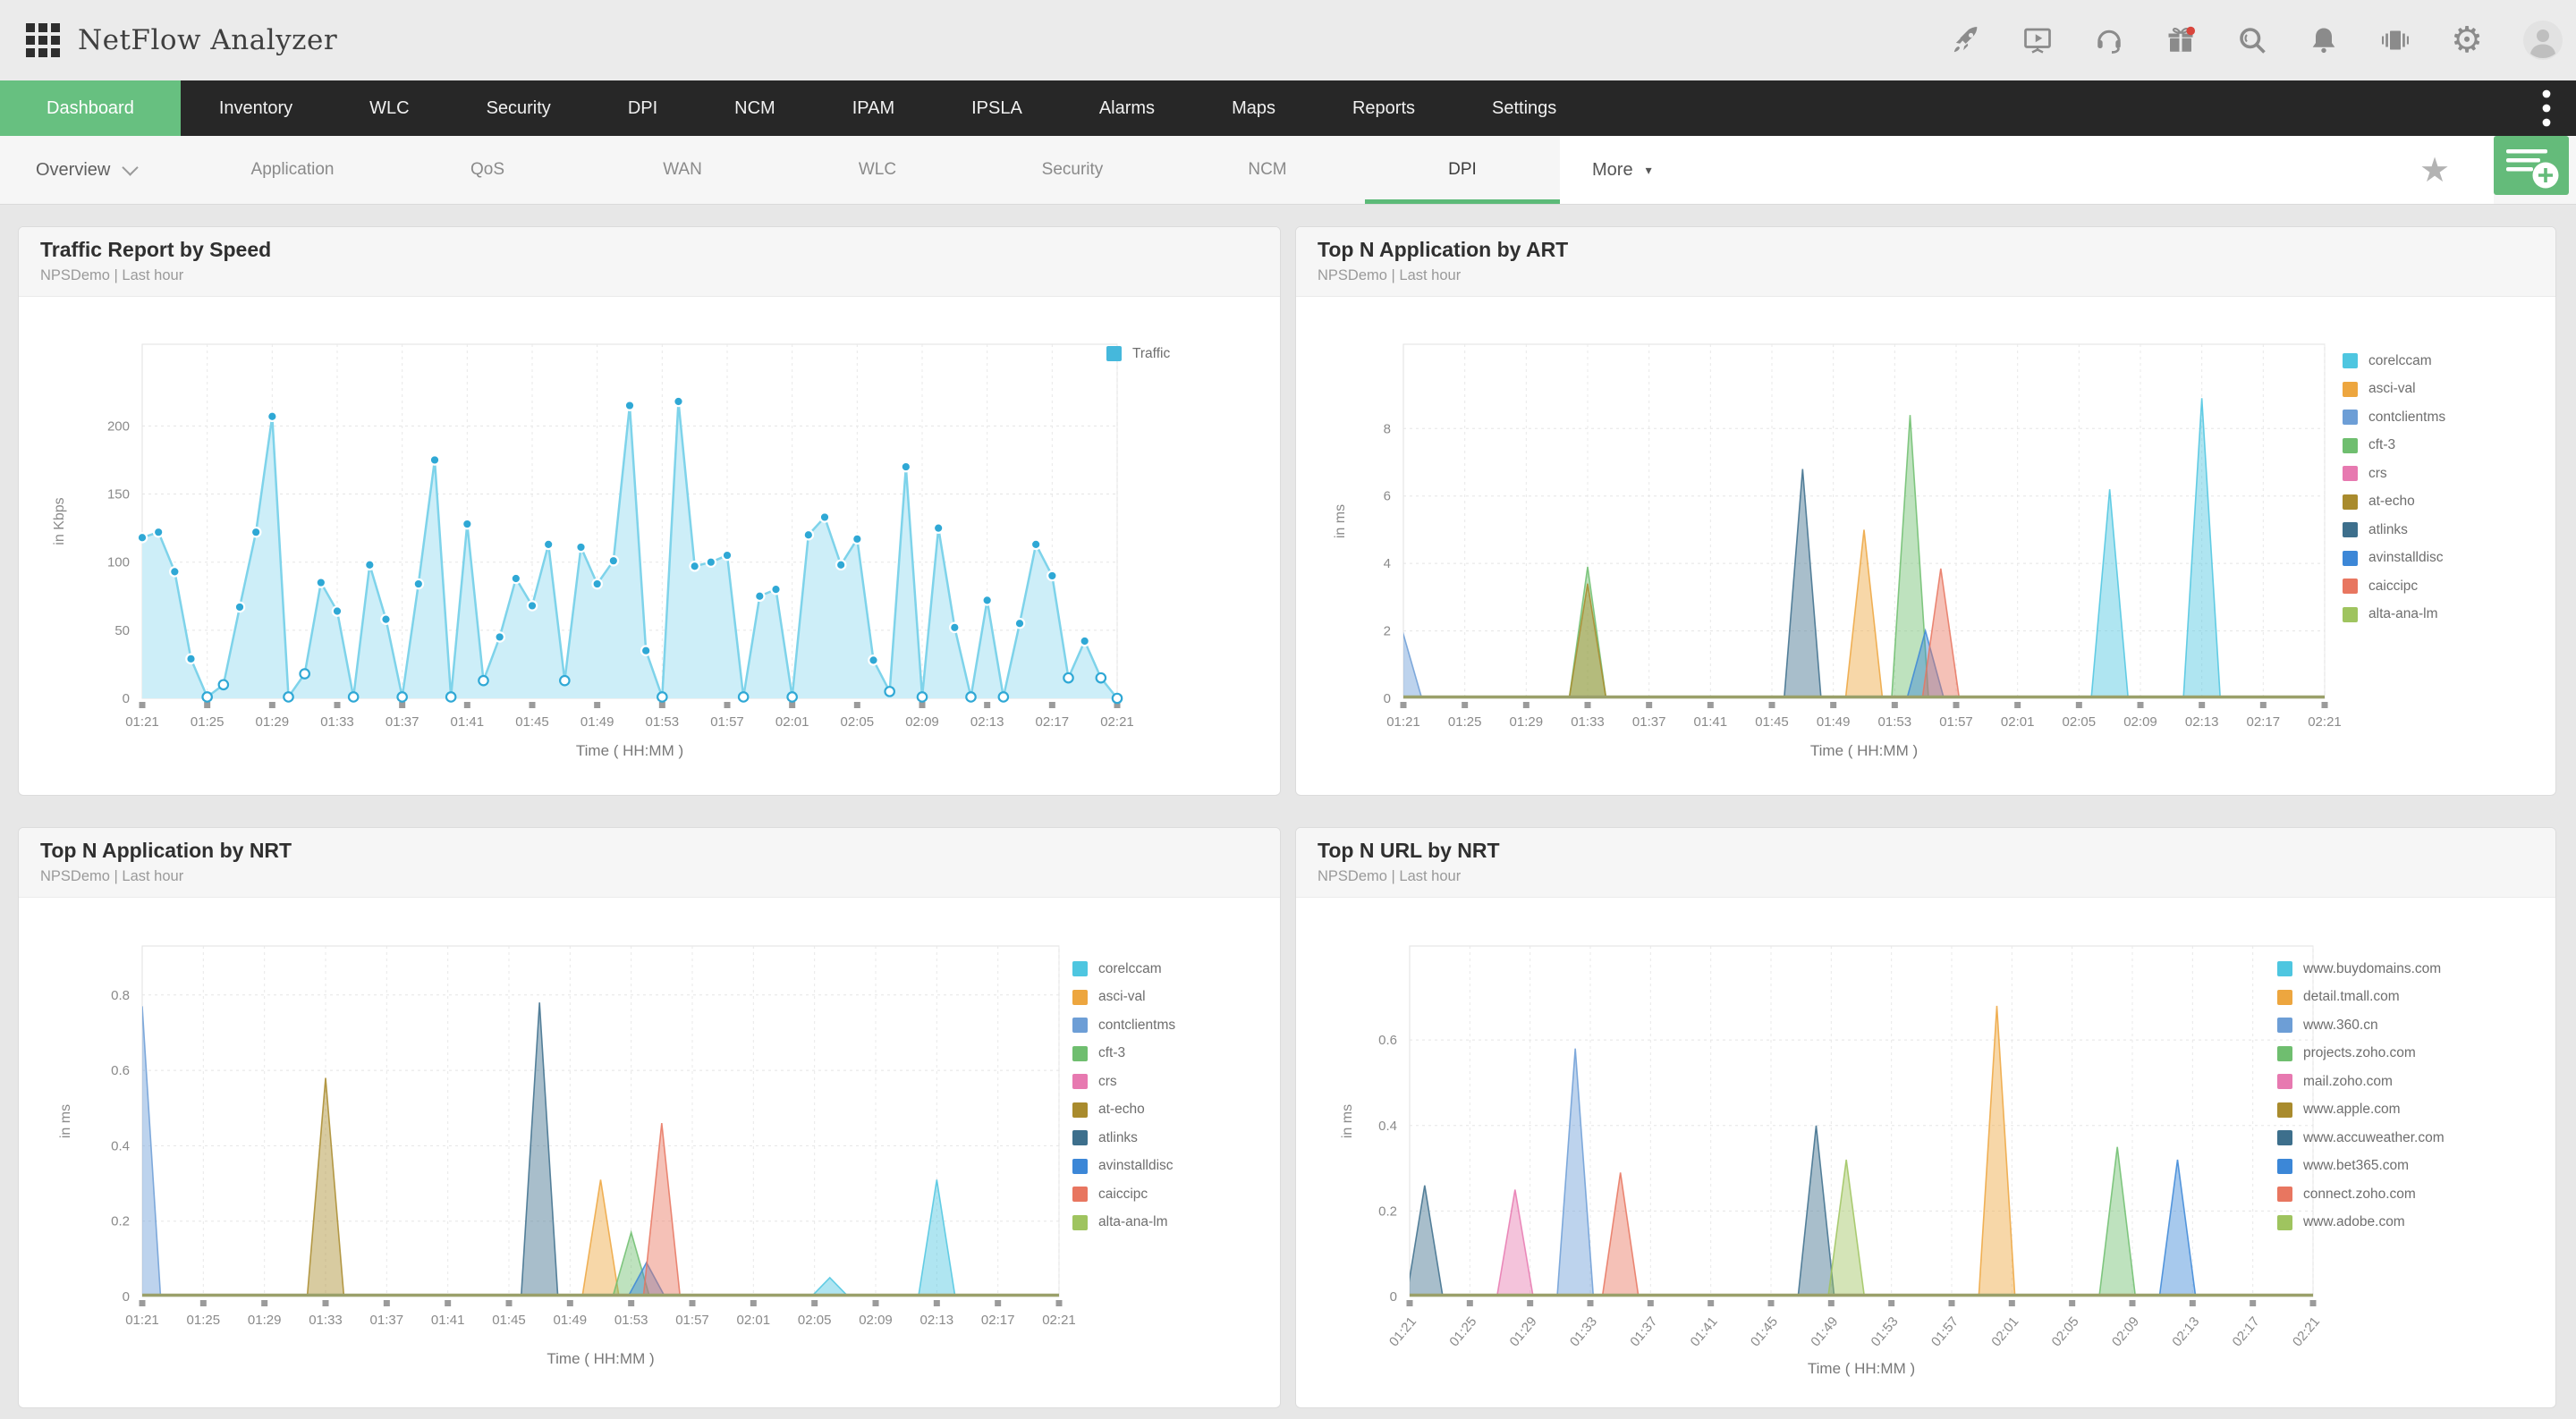 This screenshot has width=2576, height=1419. I want to click on panel-title: Top N URL by NRT, so click(1409, 850).